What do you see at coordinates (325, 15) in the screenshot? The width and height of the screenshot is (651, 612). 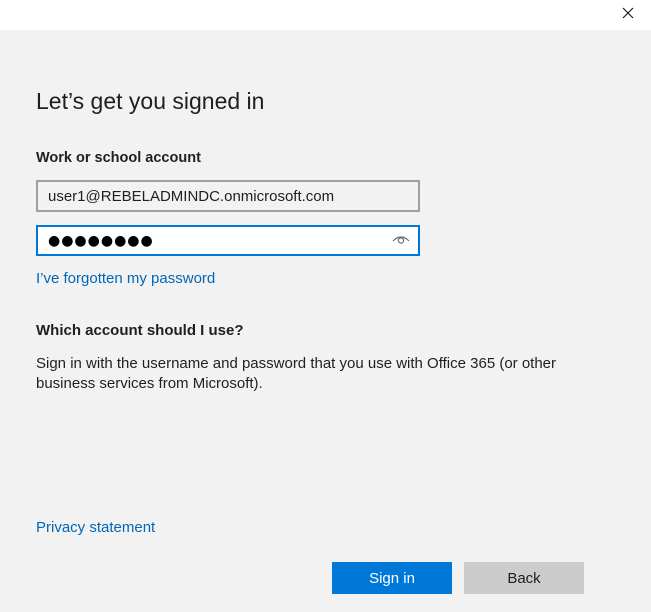 I see `title-bar` at bounding box center [325, 15].